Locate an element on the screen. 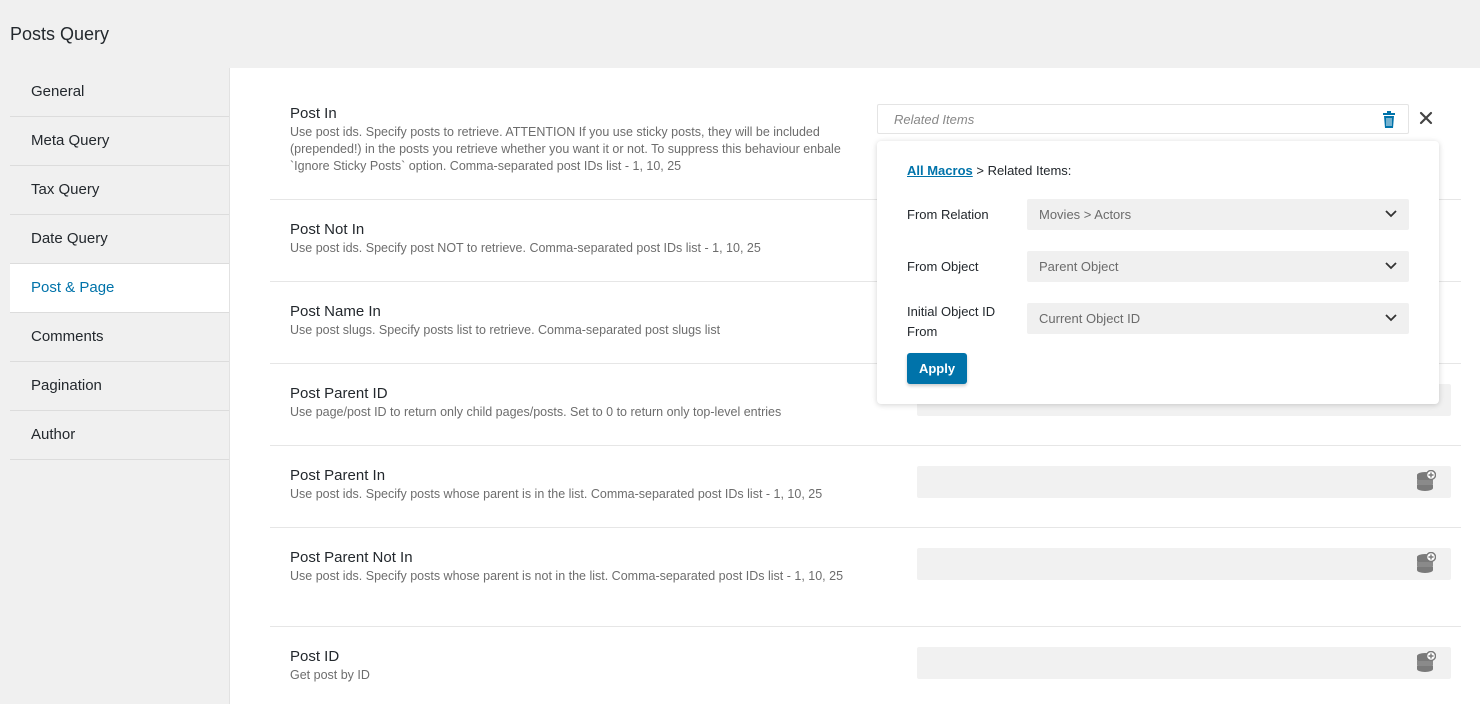 This screenshot has height=704, width=1480. field-label: Post Parent ID is located at coordinates (339, 393).